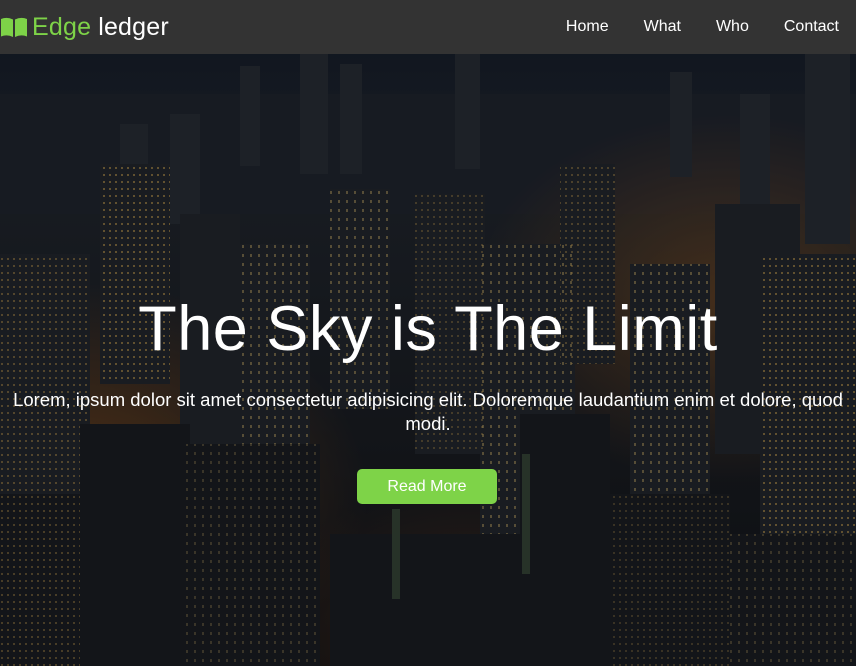  What do you see at coordinates (685, 27) in the screenshot?
I see `nav-links: Home What Who Contact` at bounding box center [685, 27].